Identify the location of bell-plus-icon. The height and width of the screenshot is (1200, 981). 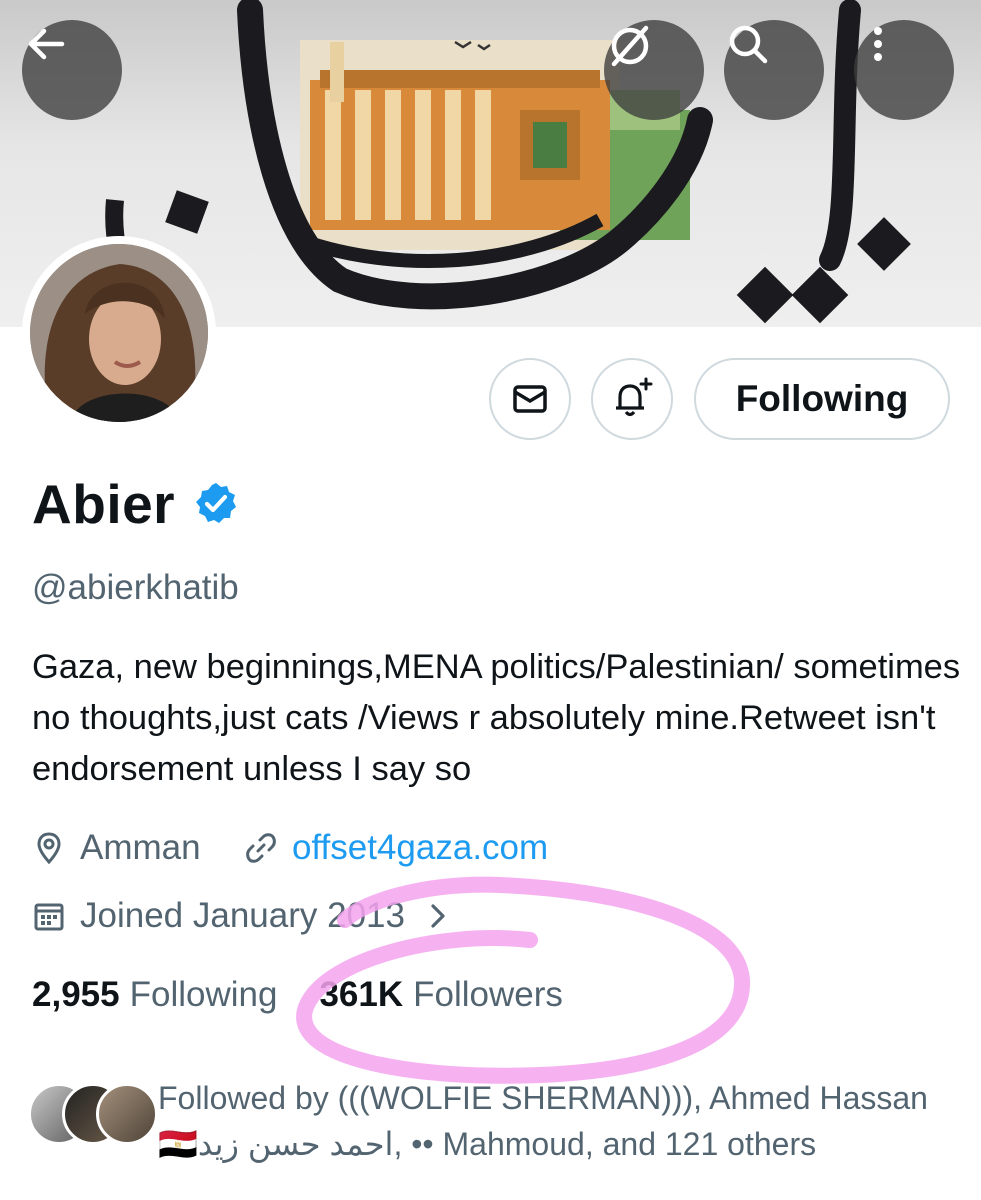
(634, 397).